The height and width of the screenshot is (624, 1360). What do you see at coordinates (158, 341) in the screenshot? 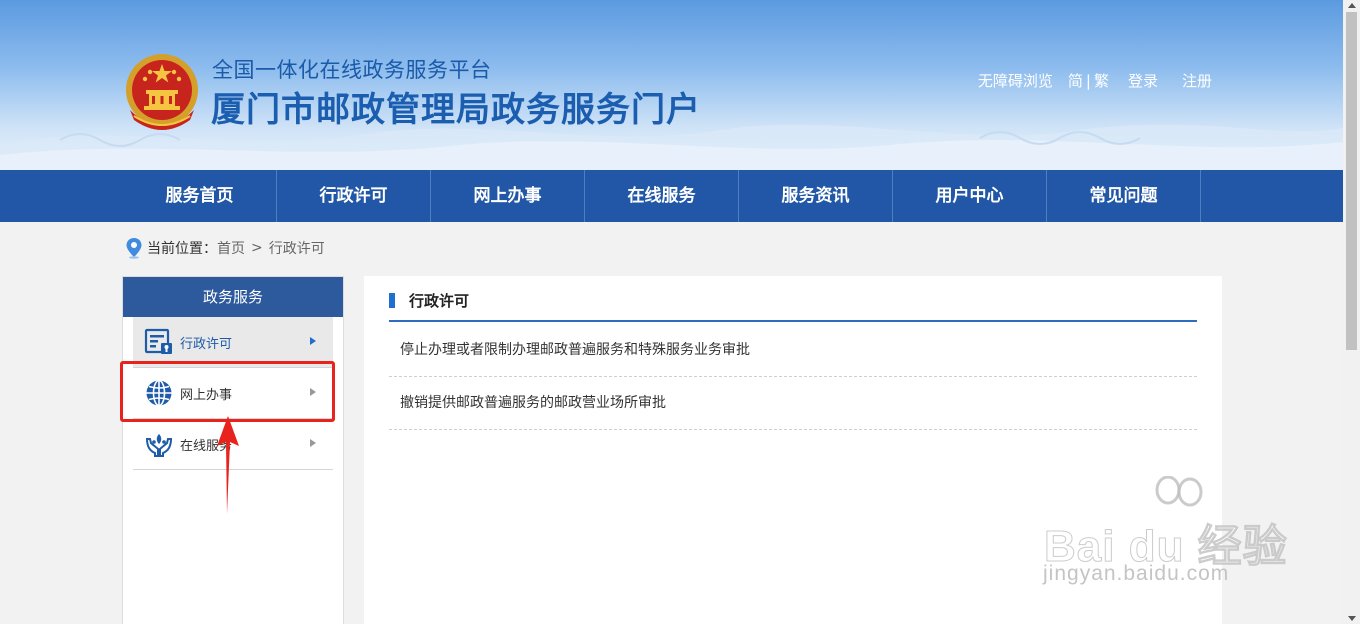
I see `certificate-icon` at bounding box center [158, 341].